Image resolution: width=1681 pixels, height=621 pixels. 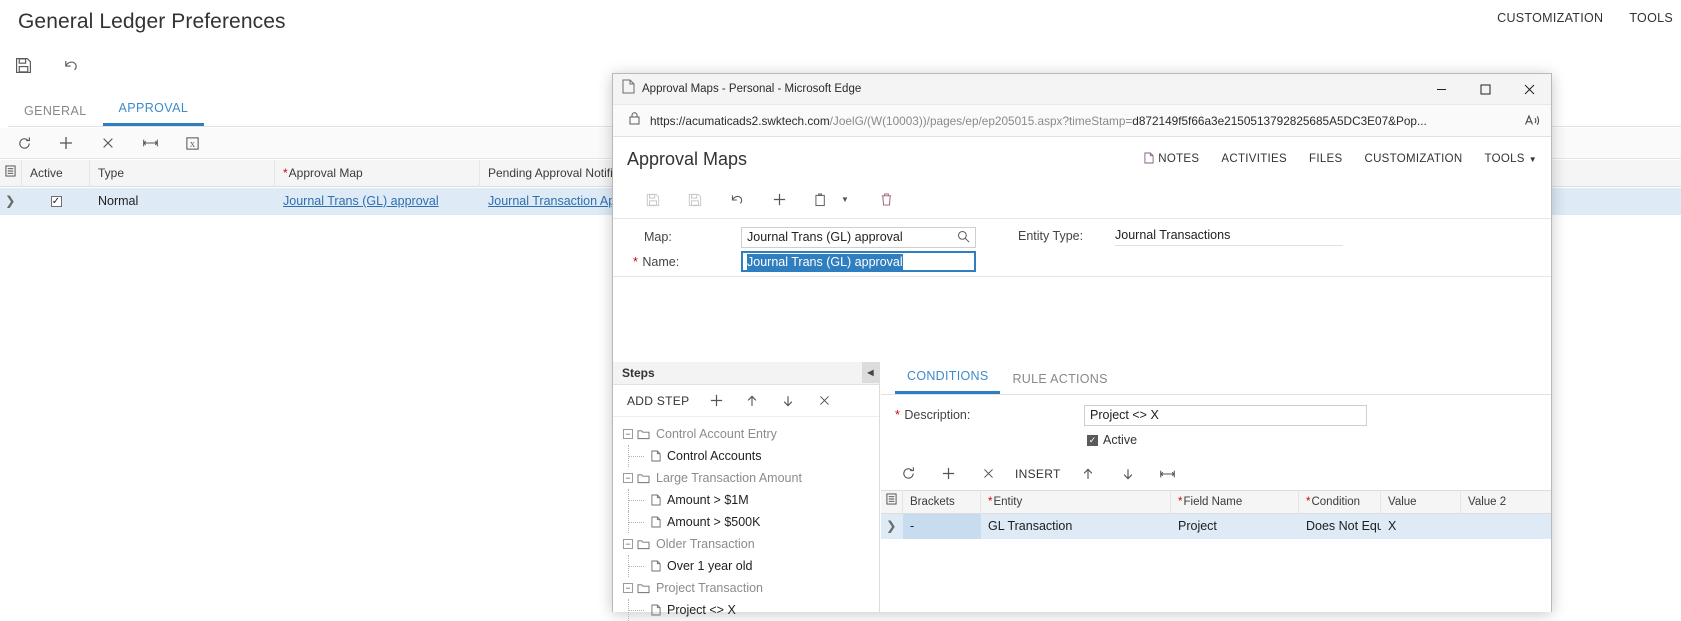 What do you see at coordinates (658, 401) in the screenshot?
I see `add-step-button: ADD STEP` at bounding box center [658, 401].